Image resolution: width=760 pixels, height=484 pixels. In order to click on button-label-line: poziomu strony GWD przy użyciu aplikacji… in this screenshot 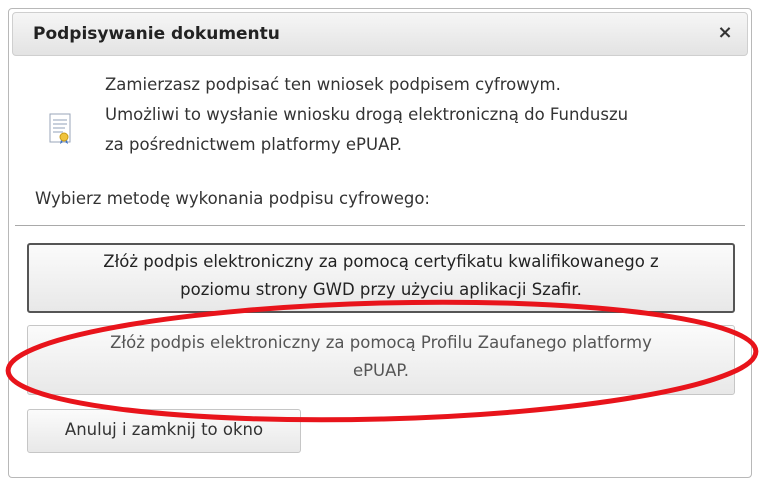, I will do `click(381, 289)`.